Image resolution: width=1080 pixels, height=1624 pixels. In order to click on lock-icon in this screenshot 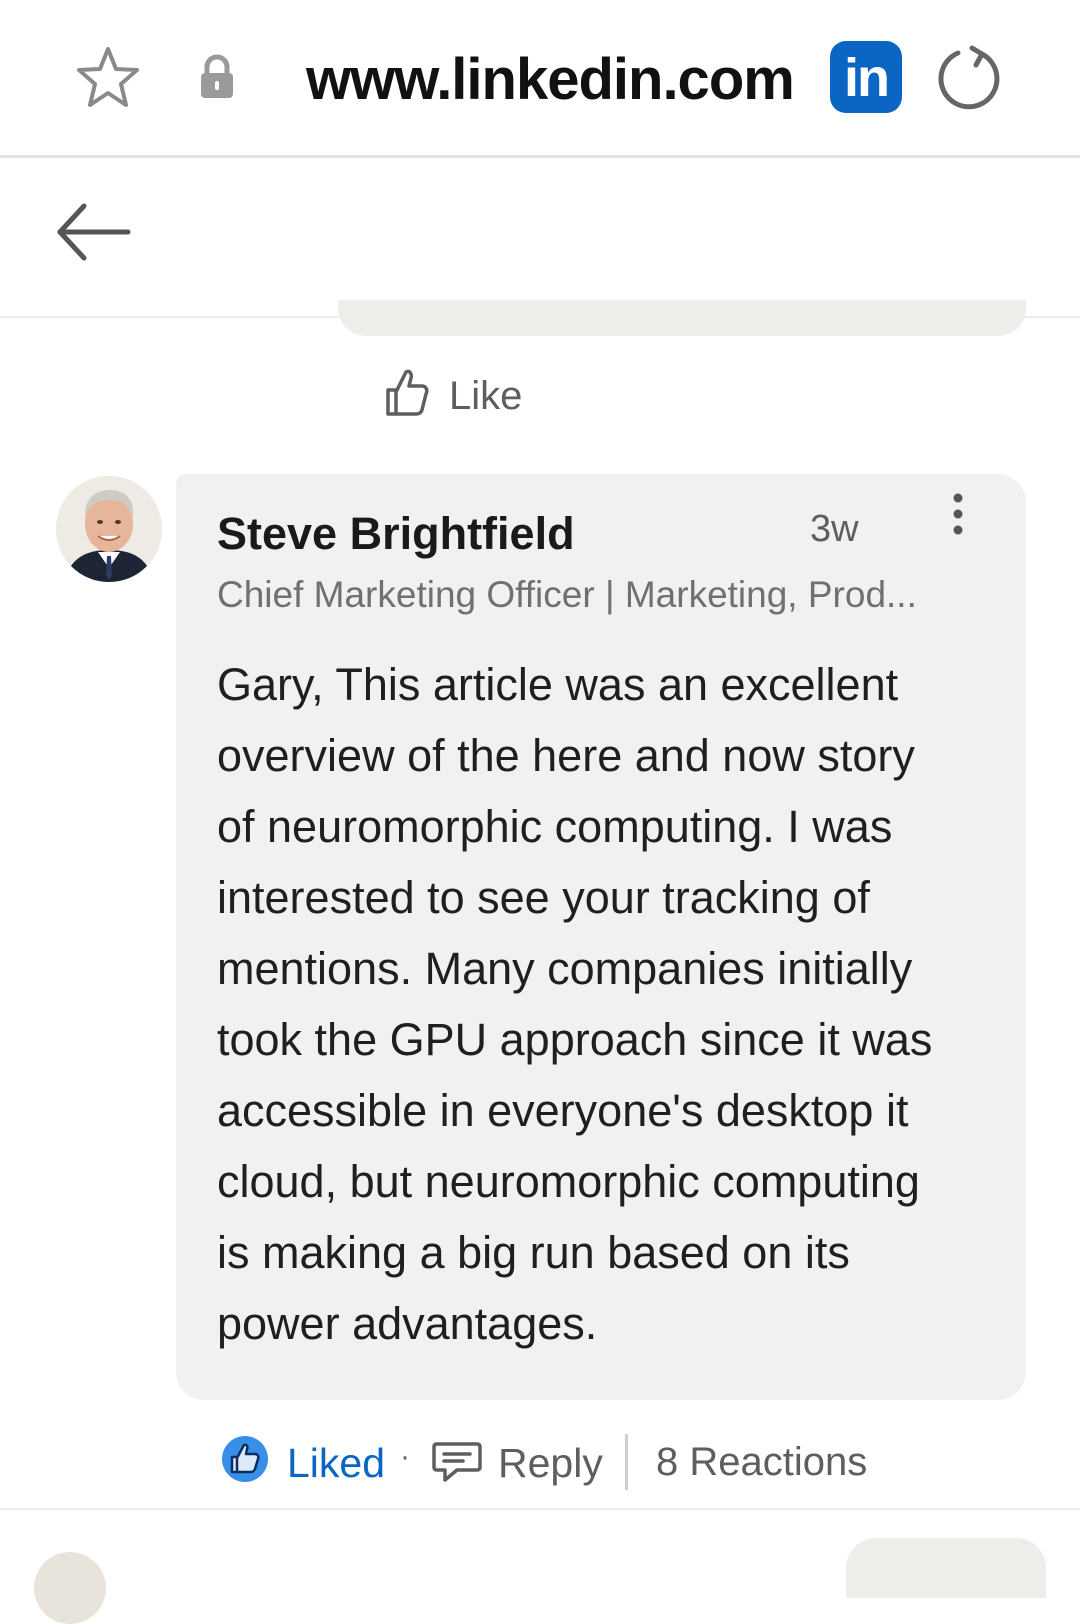, I will do `click(217, 76)`.